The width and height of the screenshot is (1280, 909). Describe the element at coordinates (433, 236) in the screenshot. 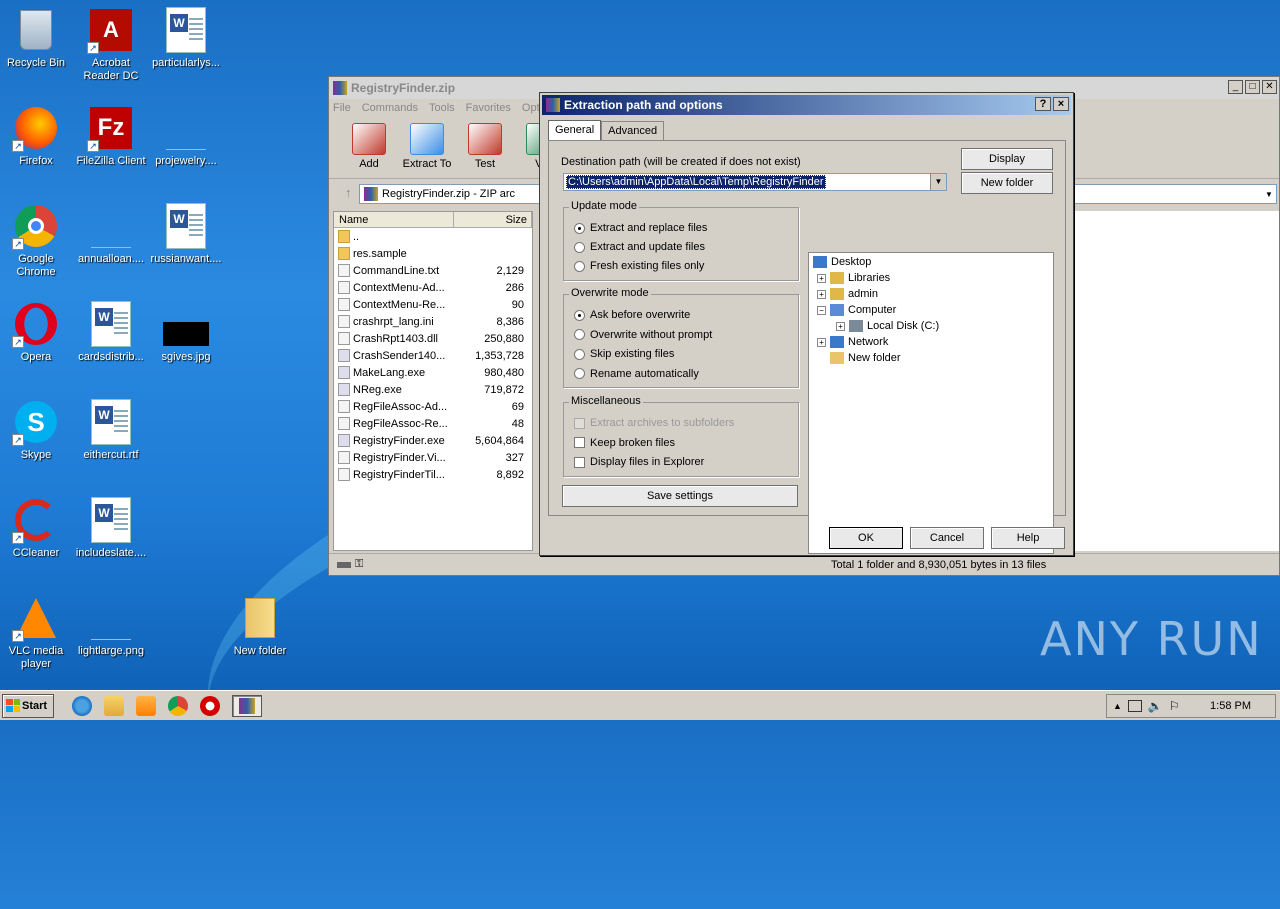

I see `file-row: ..` at that location.